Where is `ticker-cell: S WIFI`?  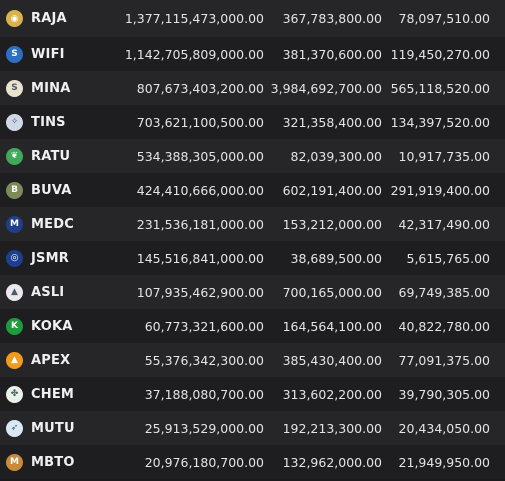 ticker-cell: S WIFI is located at coordinates (35, 54).